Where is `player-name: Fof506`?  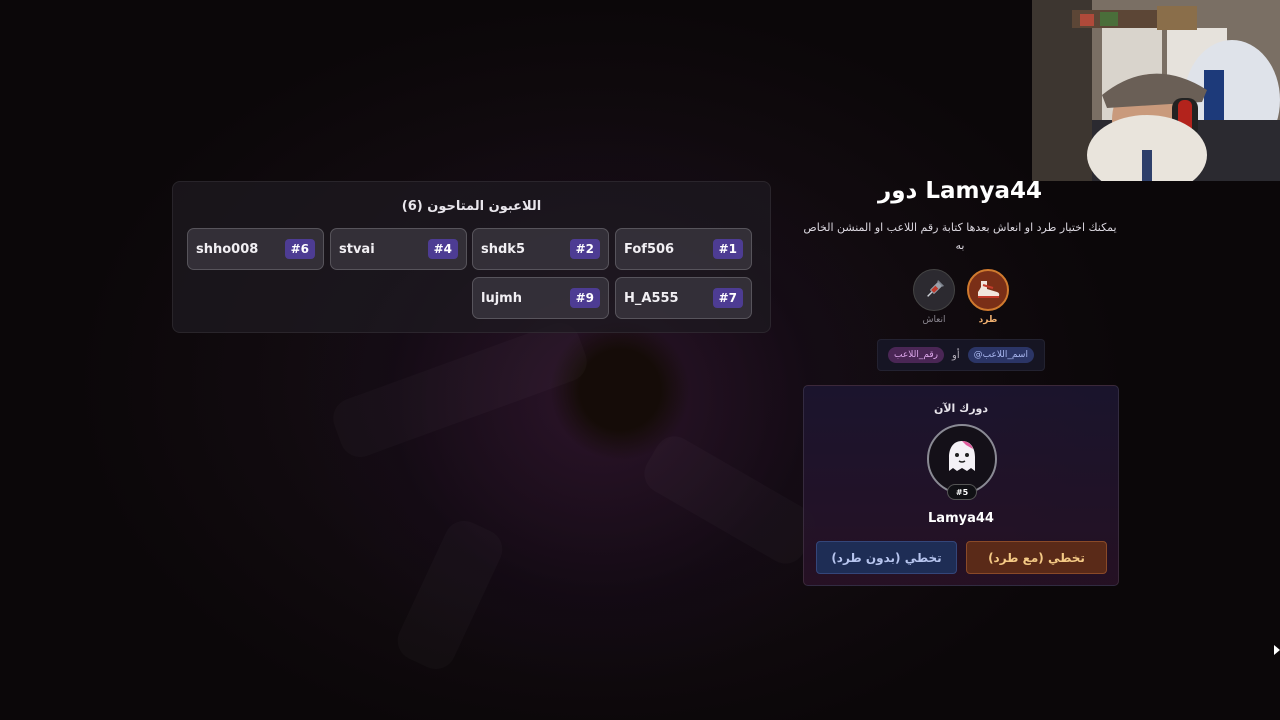 player-name: Fof506 is located at coordinates (649, 249).